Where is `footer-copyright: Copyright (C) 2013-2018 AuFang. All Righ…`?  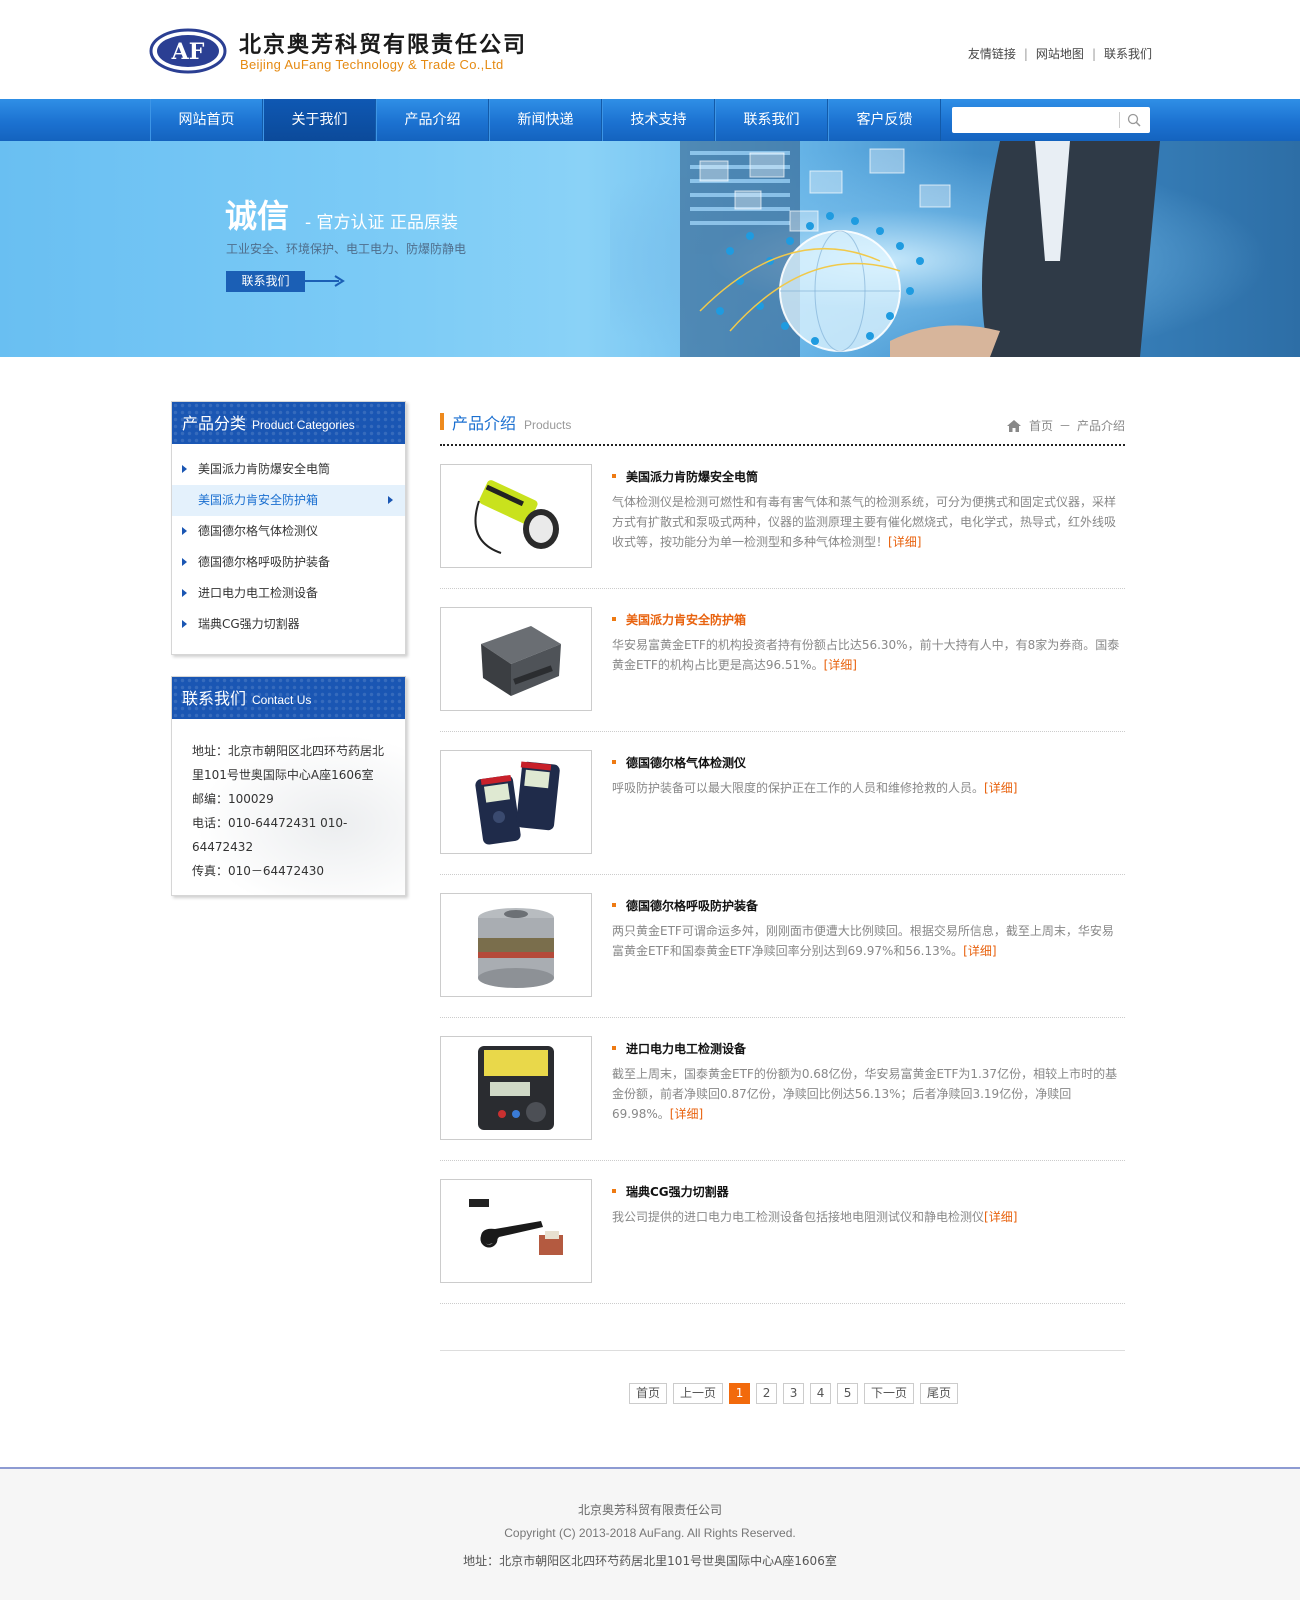
footer-copyright: Copyright (C) 2013-2018 AuFang. All Righ… is located at coordinates (650, 1533).